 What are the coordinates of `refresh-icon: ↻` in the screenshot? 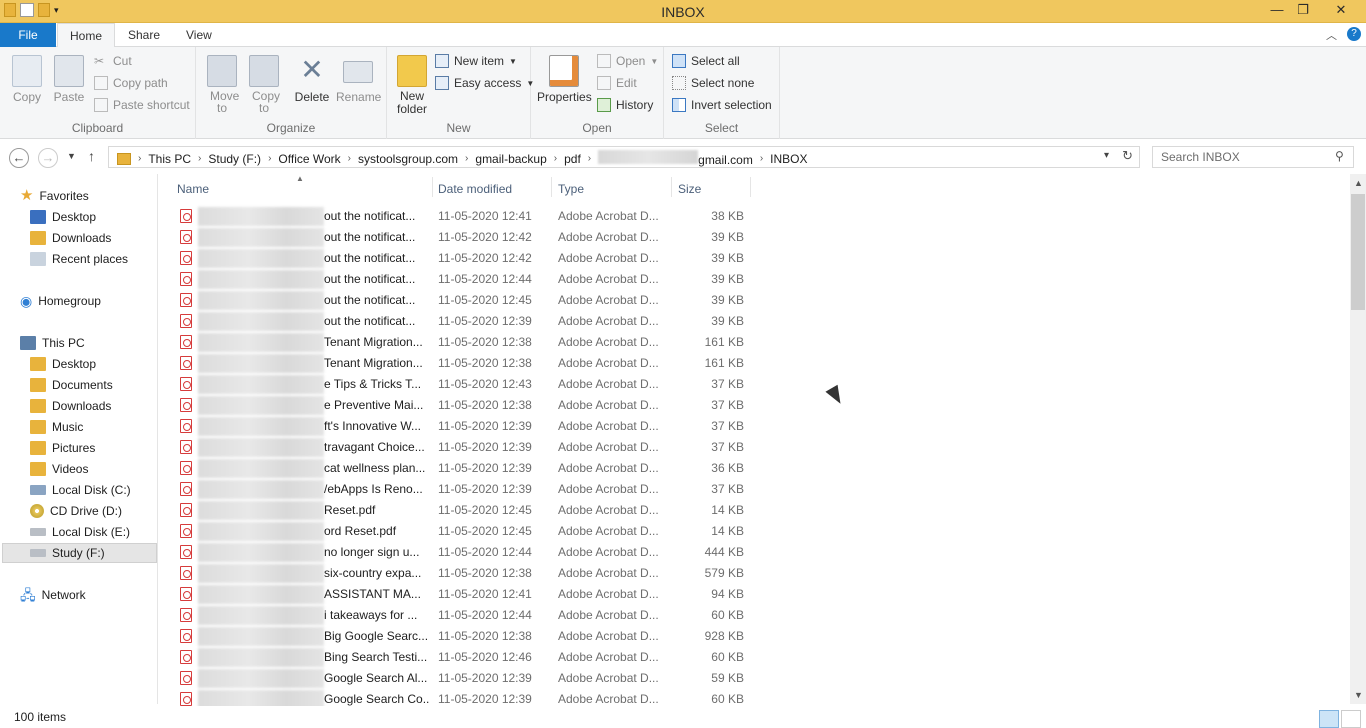 It's located at (1127, 156).